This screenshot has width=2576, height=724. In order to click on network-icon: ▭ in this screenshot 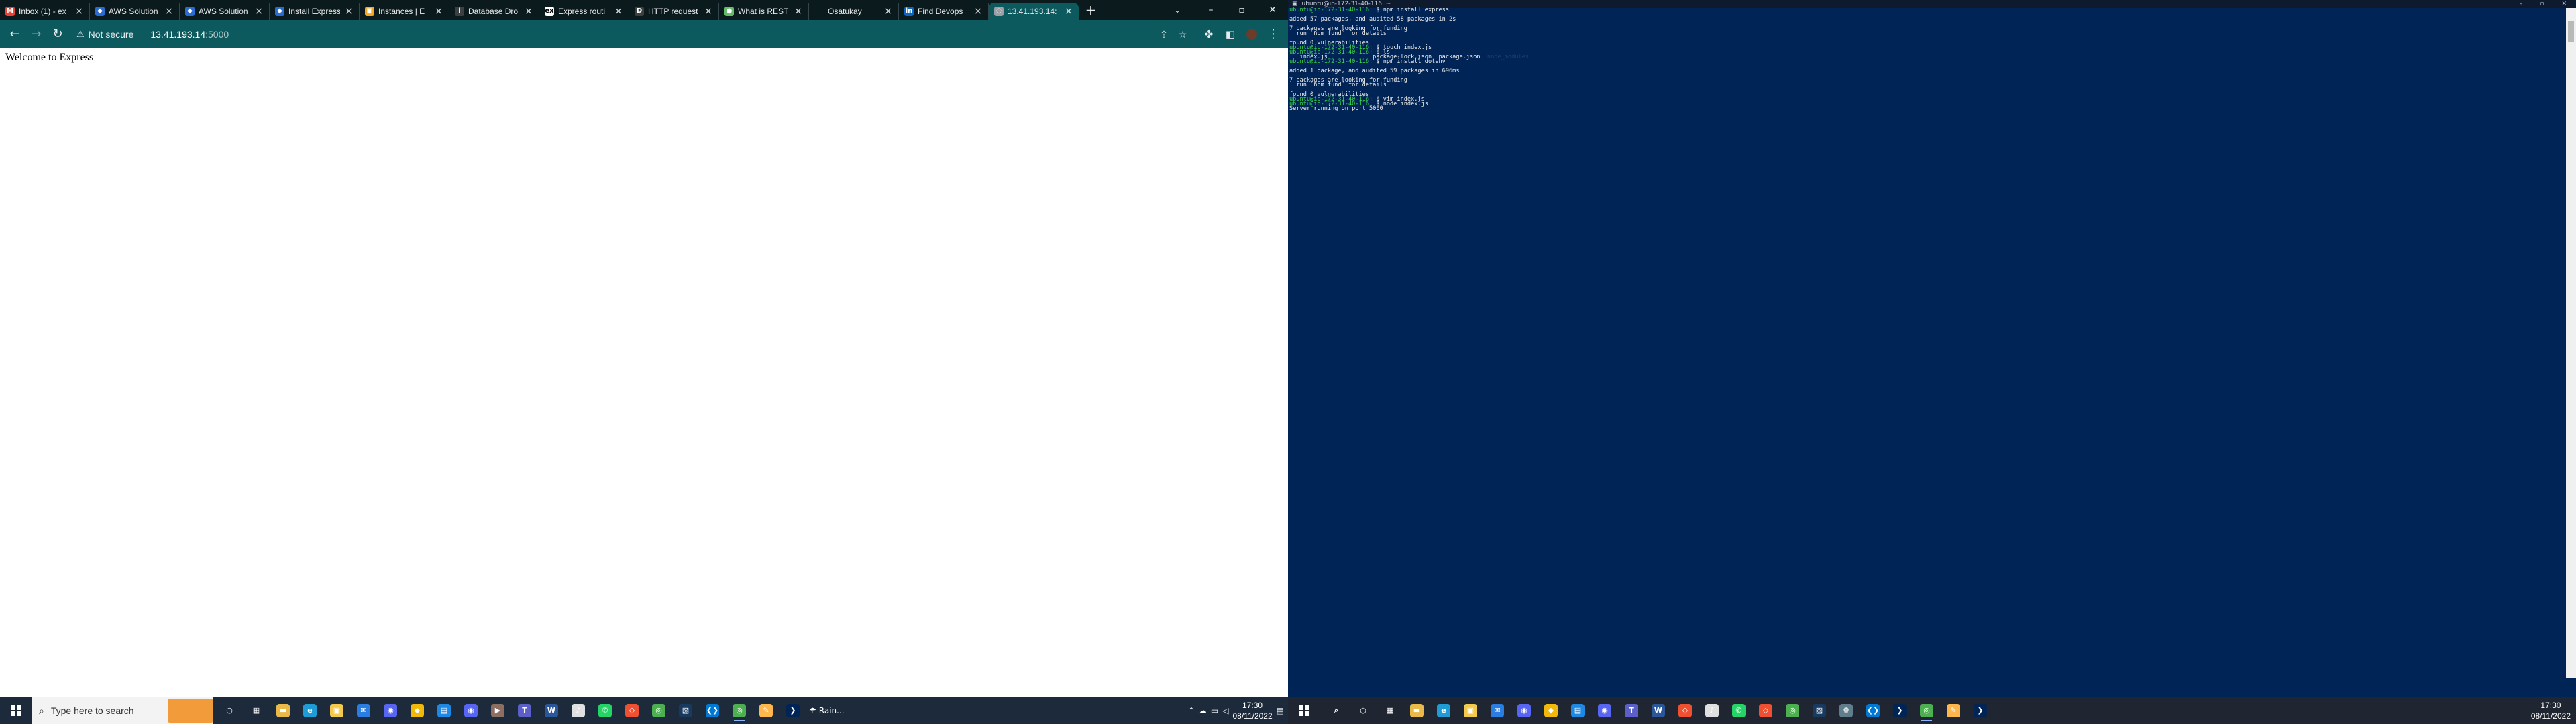, I will do `click(1214, 710)`.